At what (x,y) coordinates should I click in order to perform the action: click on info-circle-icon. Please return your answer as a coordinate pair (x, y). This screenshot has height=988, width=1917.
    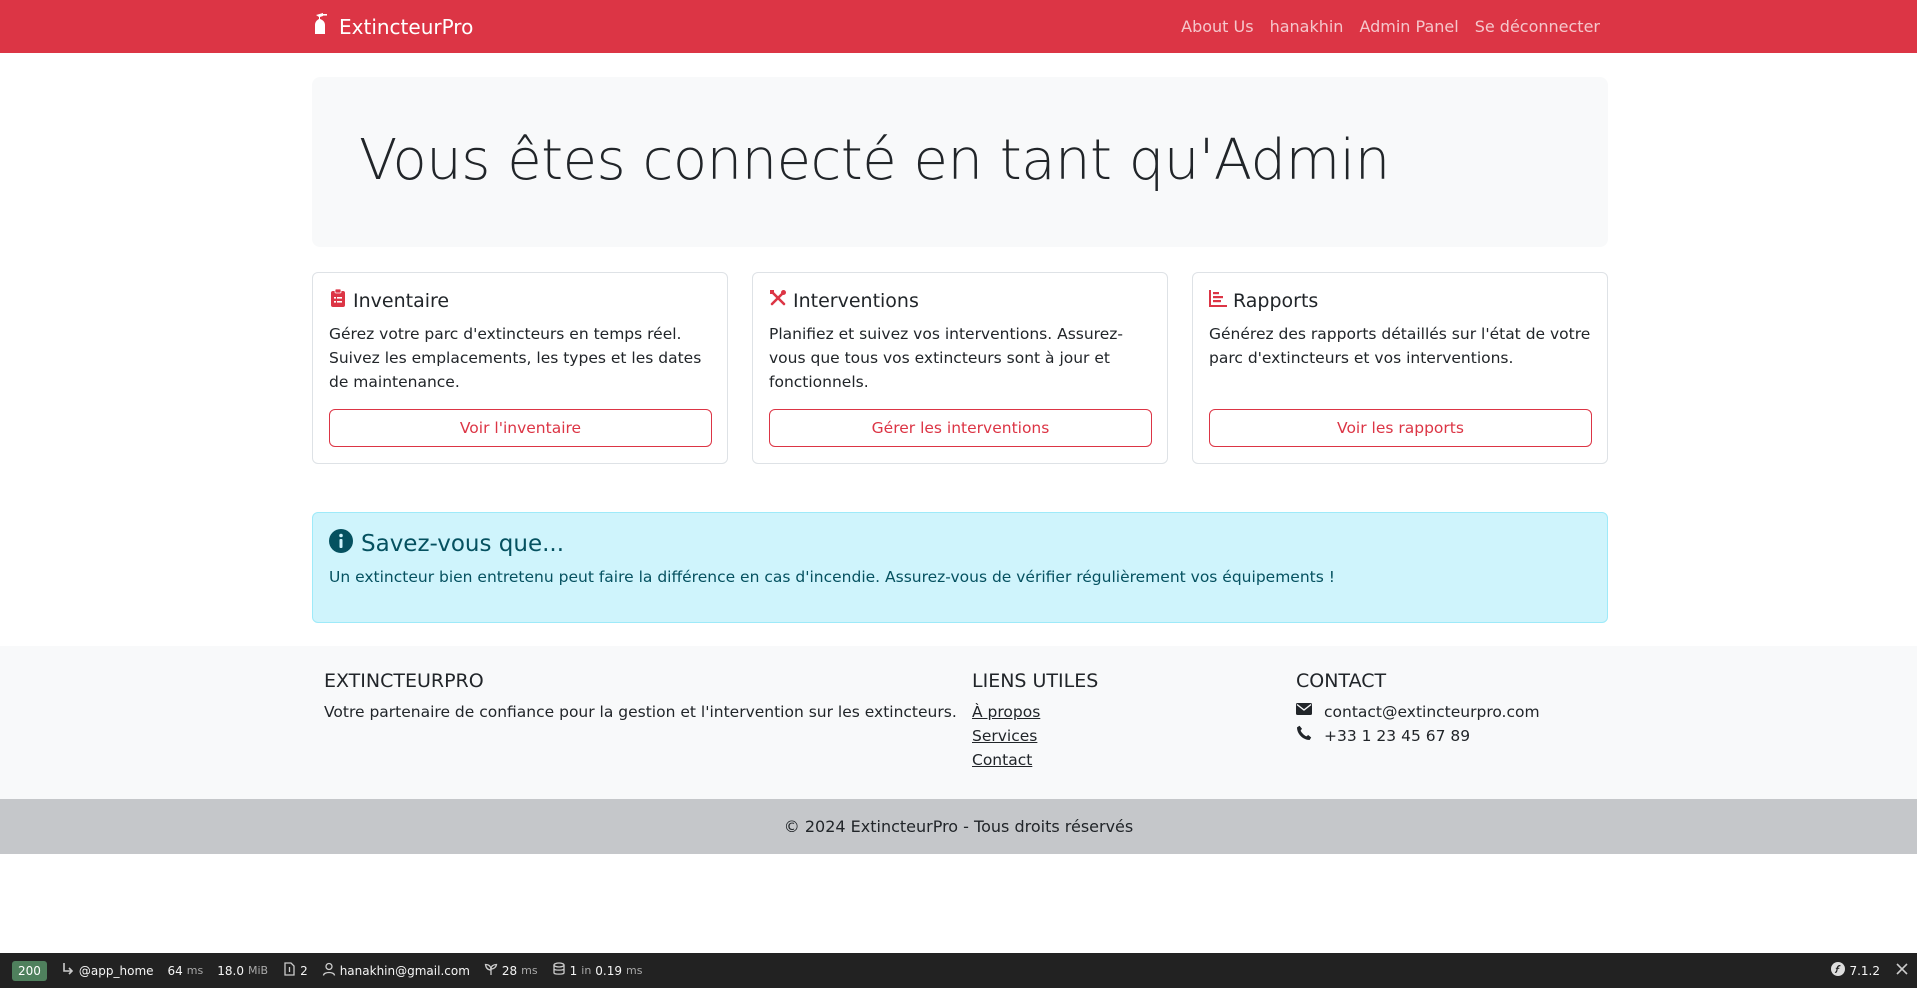
    Looking at the image, I should click on (341, 544).